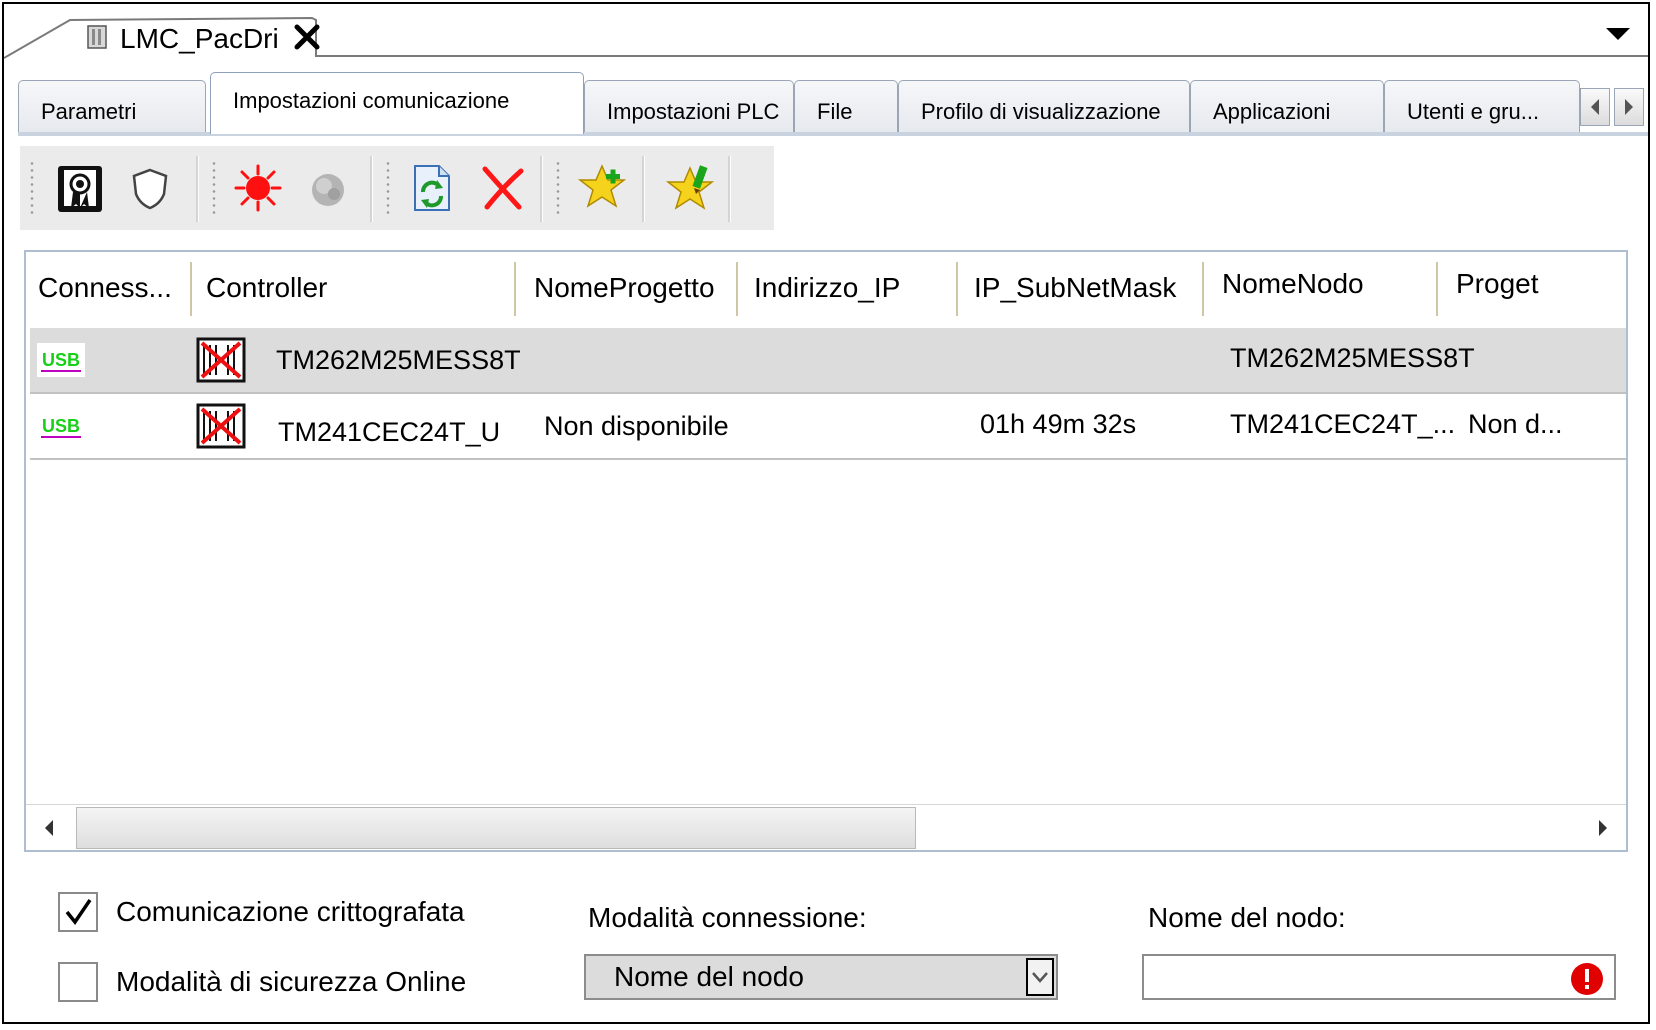 The width and height of the screenshot is (1656, 1030). Describe the element at coordinates (1044, 106) in the screenshot. I see `tab-profilo-visualizzazione: Profilo di visualizzazione` at that location.